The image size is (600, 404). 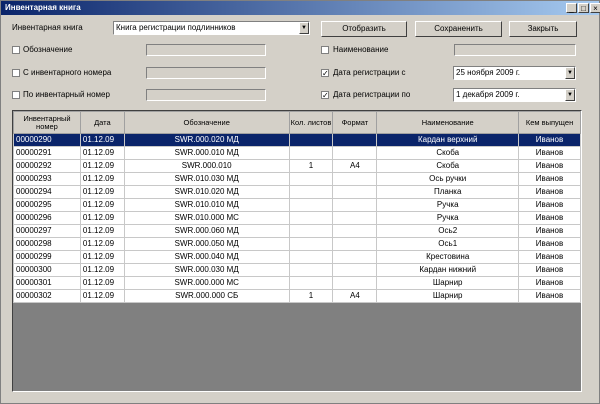 What do you see at coordinates (448, 140) in the screenshot?
I see `table-cell: Кардан верхний` at bounding box center [448, 140].